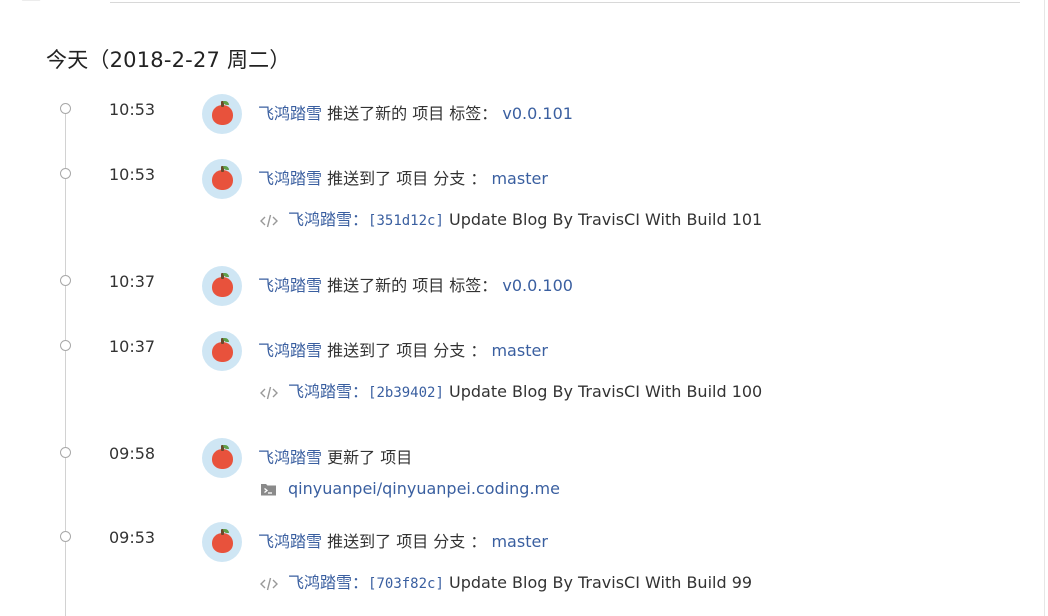  I want to click on event-time: 09:58, so click(132, 453).